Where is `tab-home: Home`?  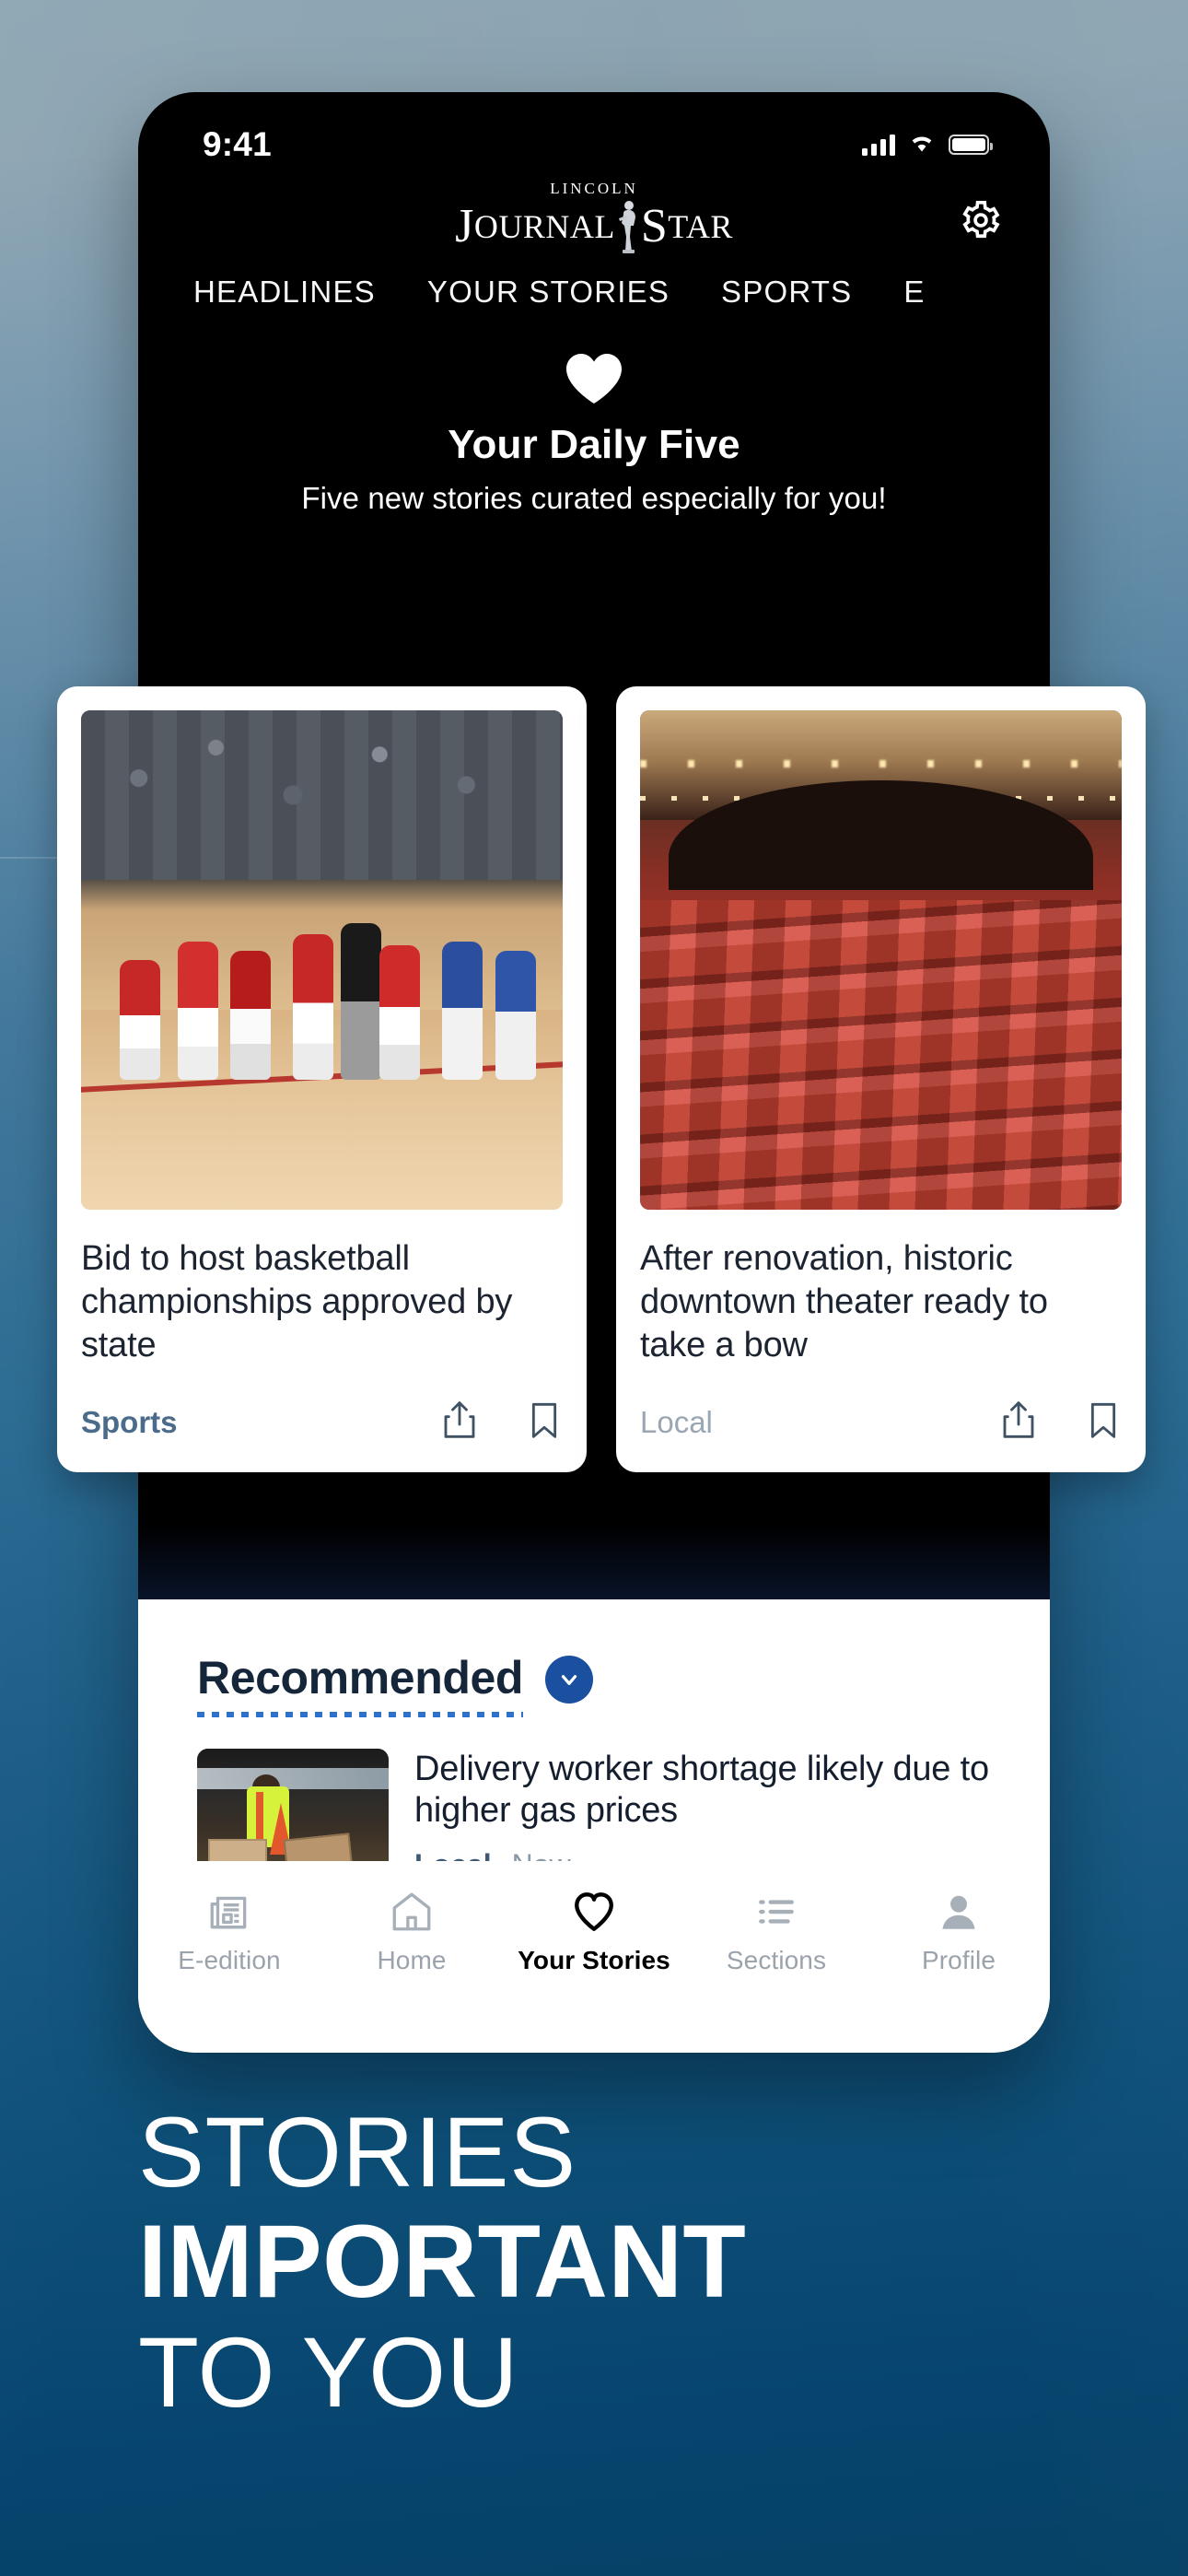
tab-home: Home is located at coordinates (411, 1930).